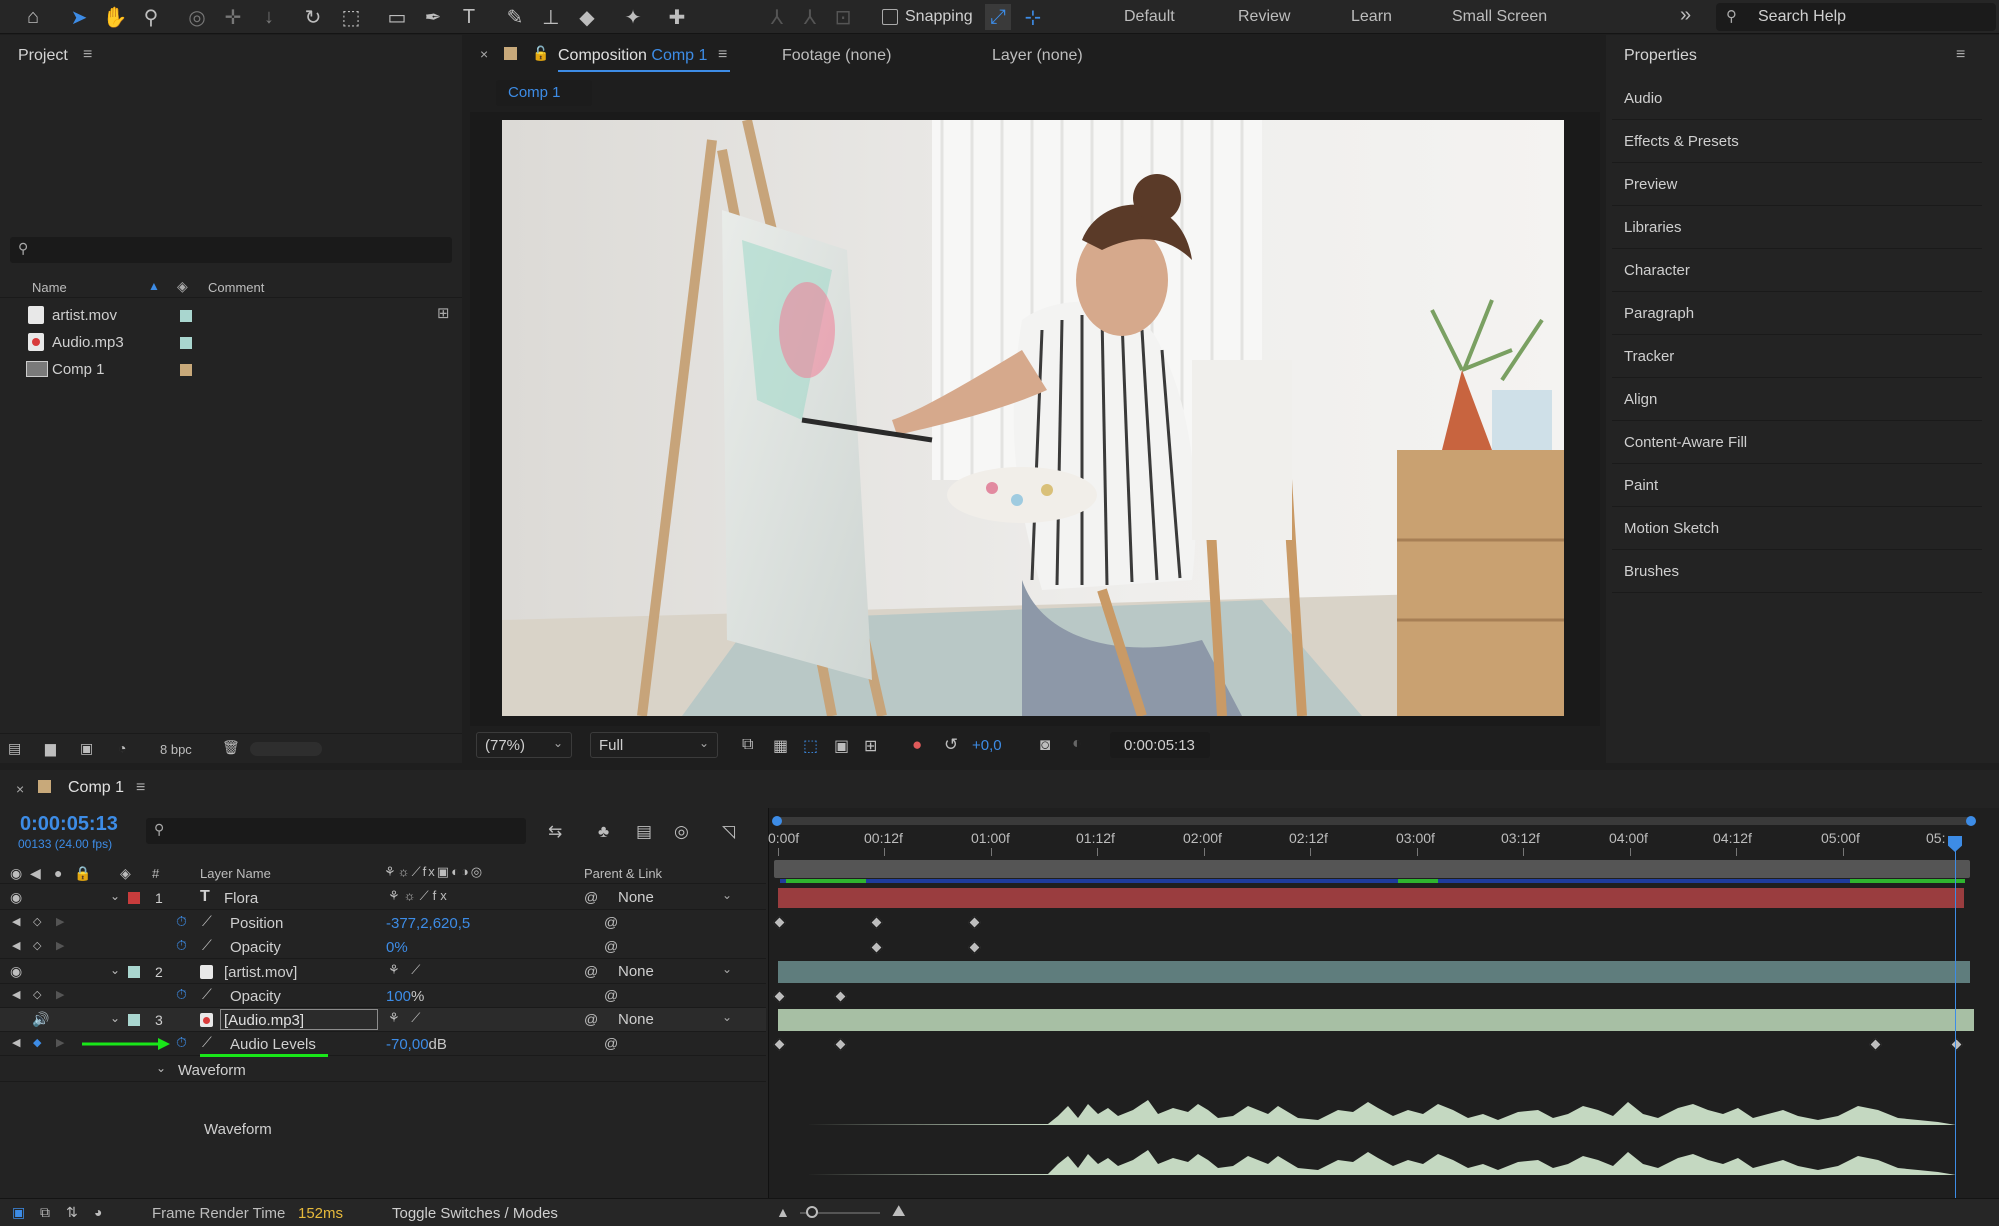 Image resolution: width=1999 pixels, height=1226 pixels. What do you see at coordinates (351, 17) in the screenshot?
I see `pan-behind-icon: ⬚` at bounding box center [351, 17].